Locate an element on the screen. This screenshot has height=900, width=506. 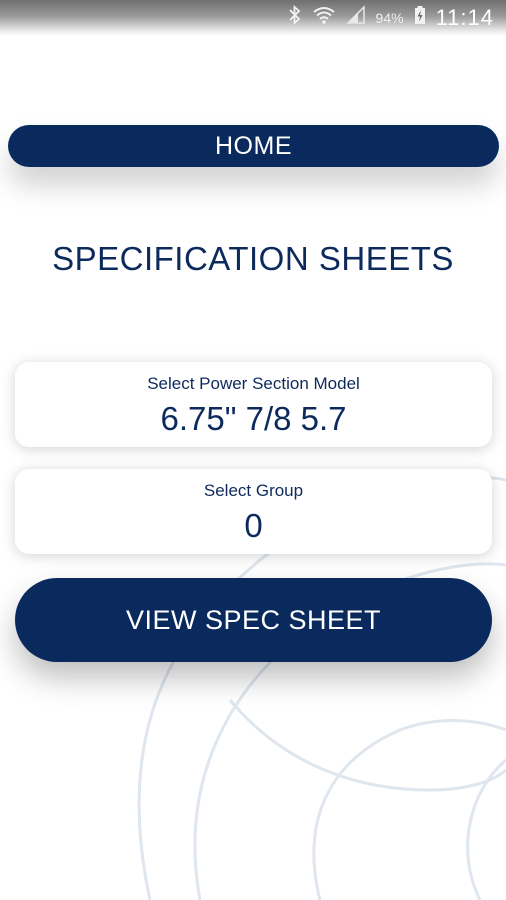
signal-icon is located at coordinates (355, 18).